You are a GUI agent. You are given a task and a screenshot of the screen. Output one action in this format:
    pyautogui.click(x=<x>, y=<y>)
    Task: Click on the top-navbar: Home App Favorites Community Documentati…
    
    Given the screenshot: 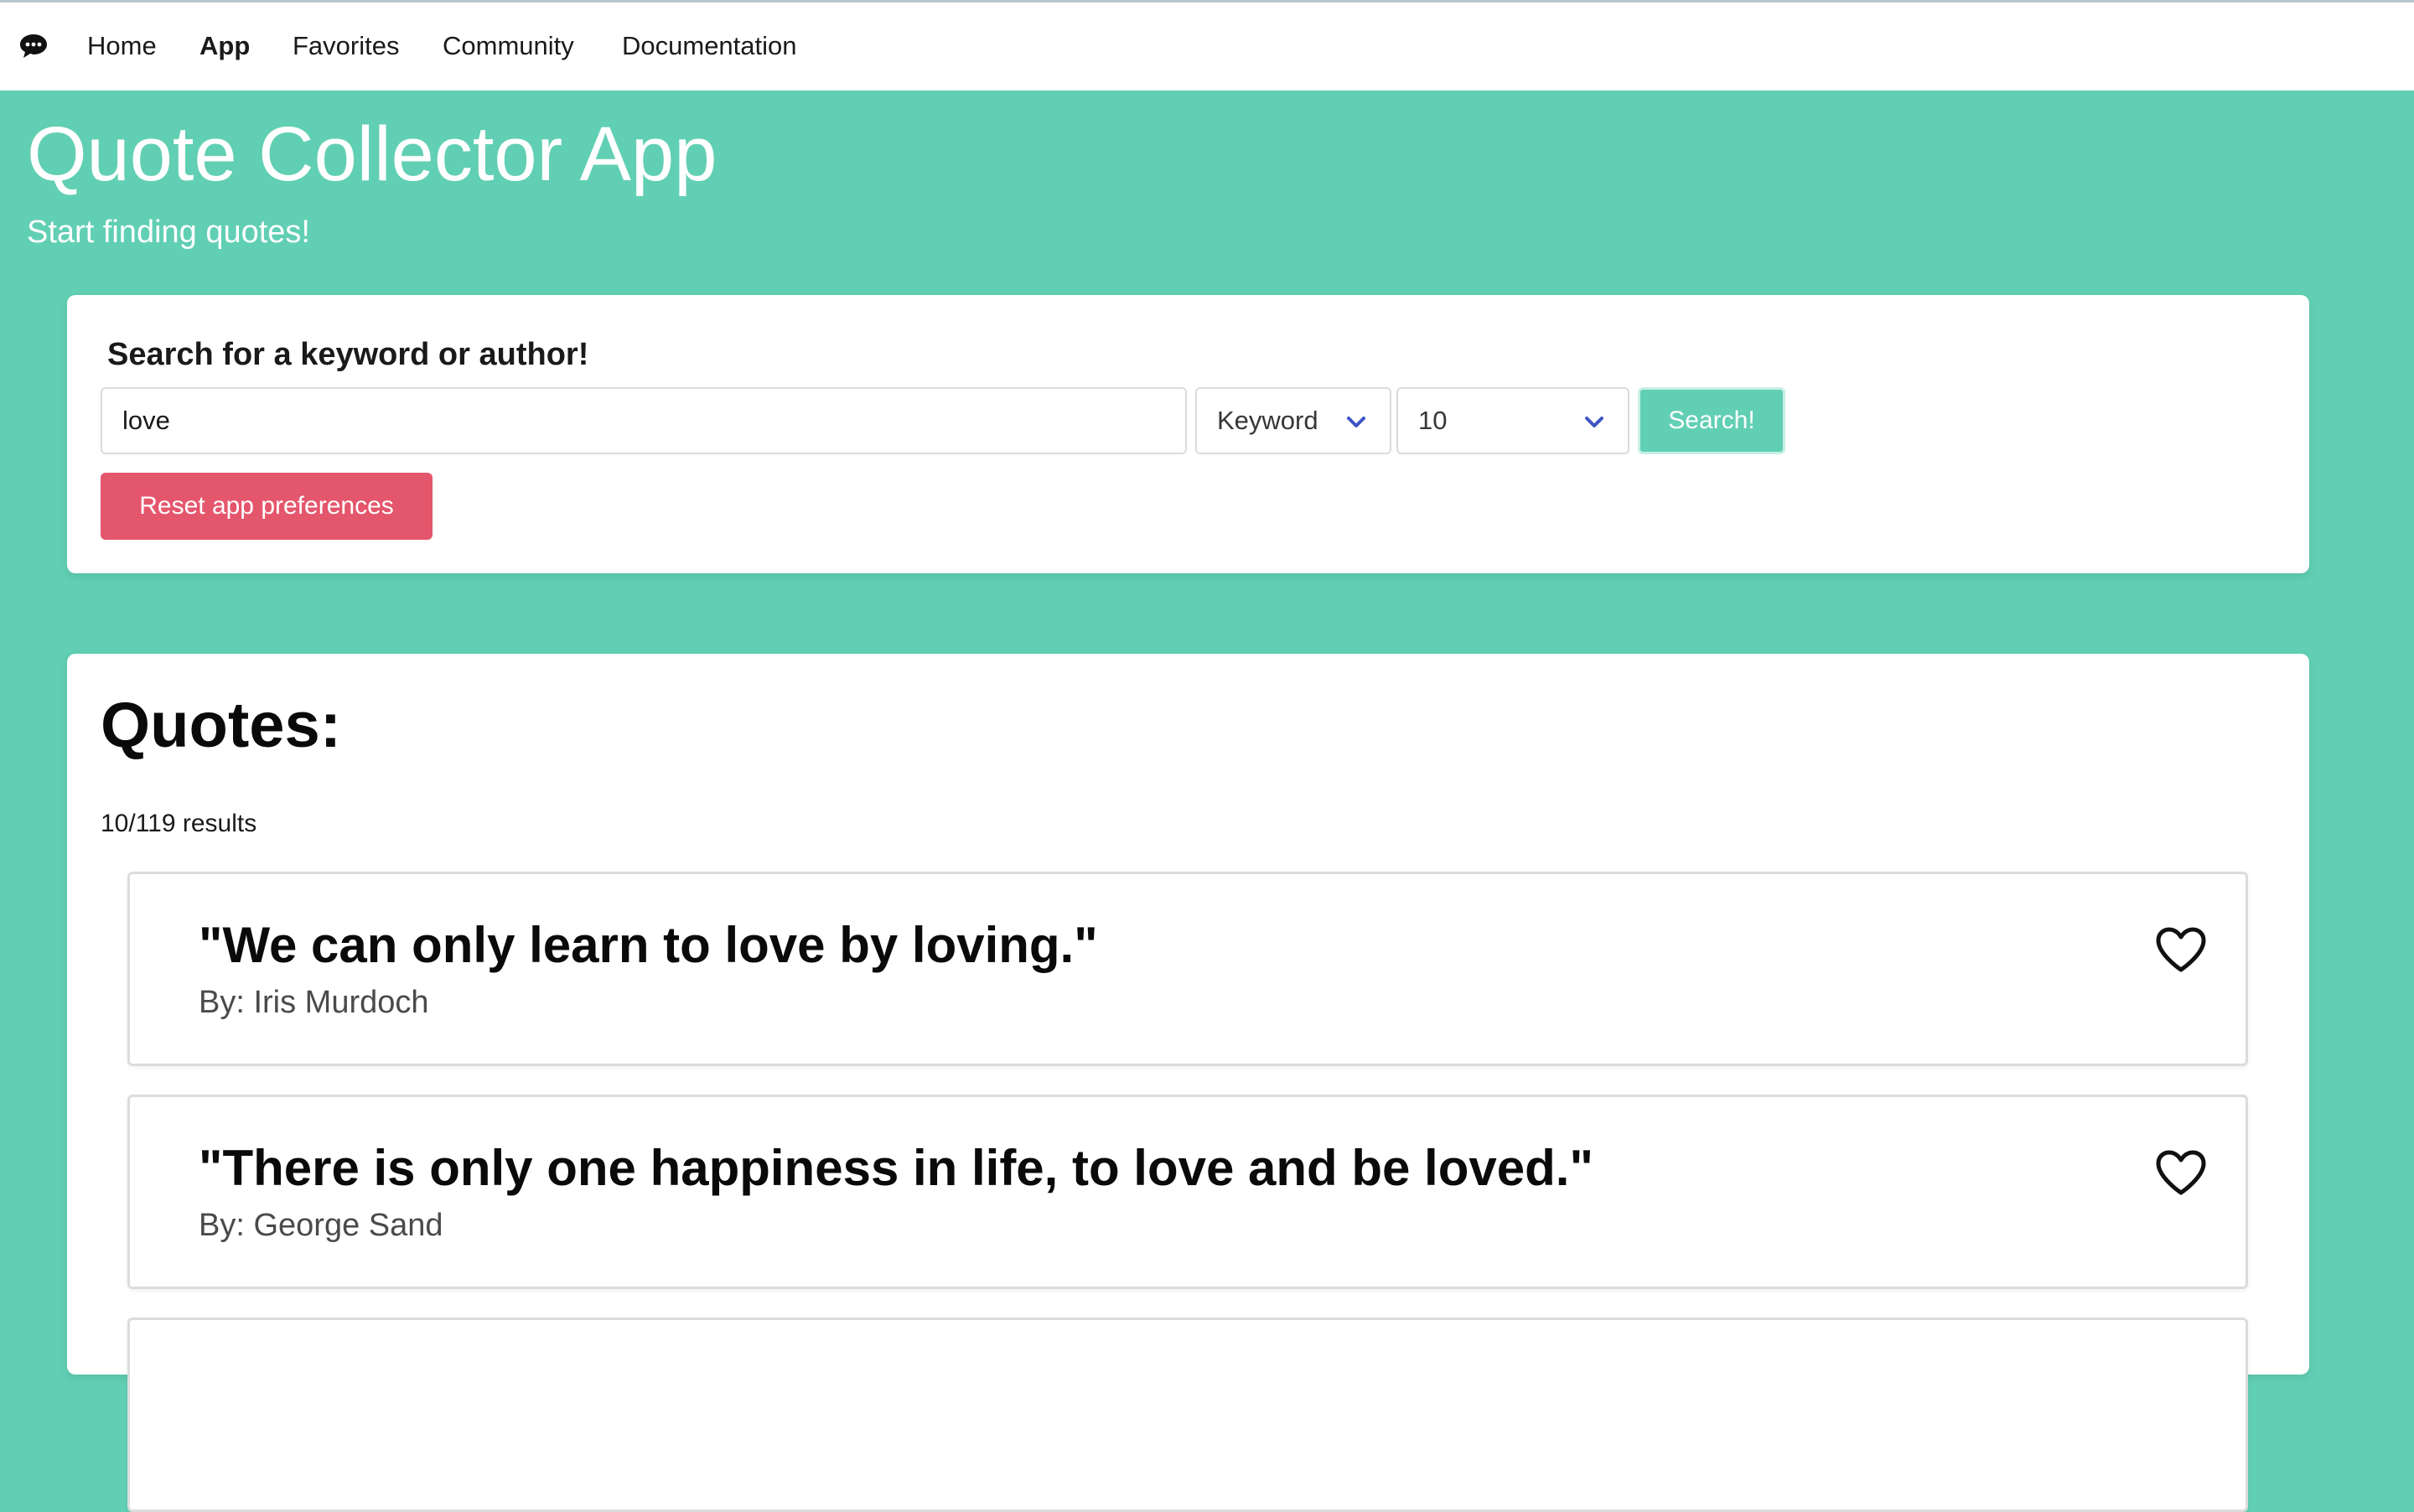 What is the action you would take?
    pyautogui.click(x=1207, y=45)
    